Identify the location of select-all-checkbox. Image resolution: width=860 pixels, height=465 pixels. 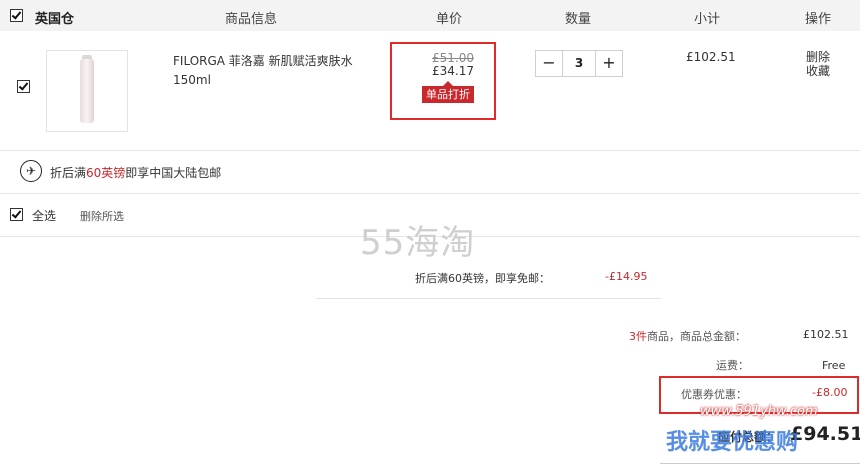
(16, 214).